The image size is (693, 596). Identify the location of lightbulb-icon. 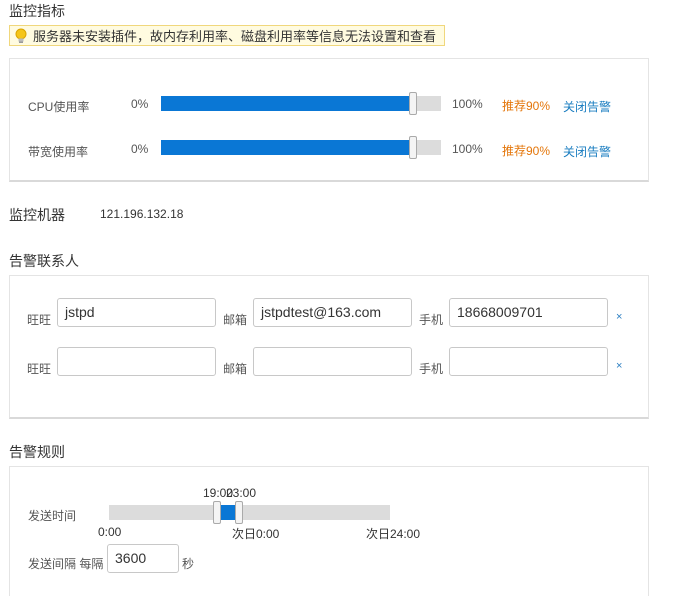
(21, 35).